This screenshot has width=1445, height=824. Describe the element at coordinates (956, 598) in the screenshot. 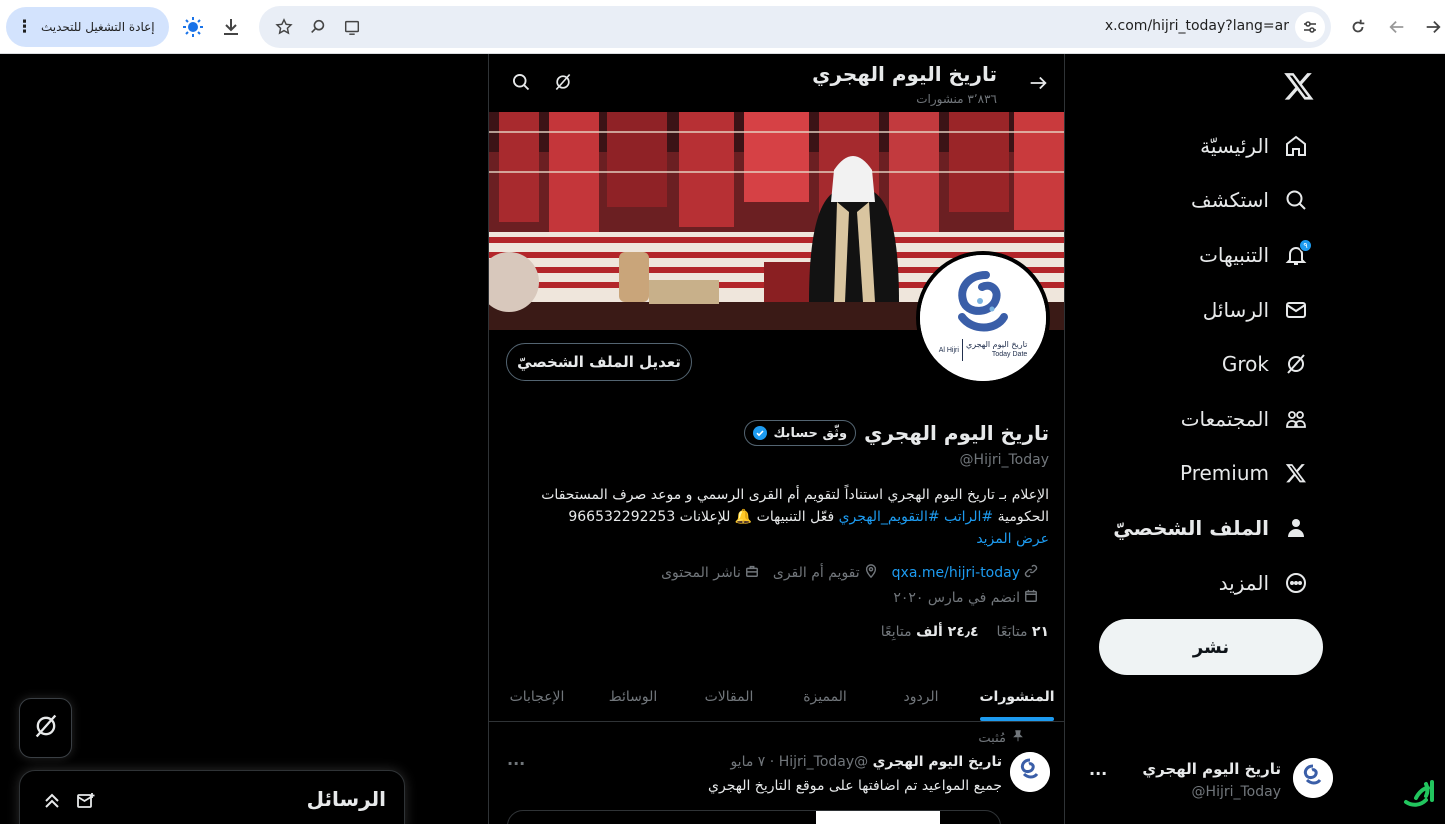

I see `joined-text: انضم في مارس ٢٠٢٠` at that location.